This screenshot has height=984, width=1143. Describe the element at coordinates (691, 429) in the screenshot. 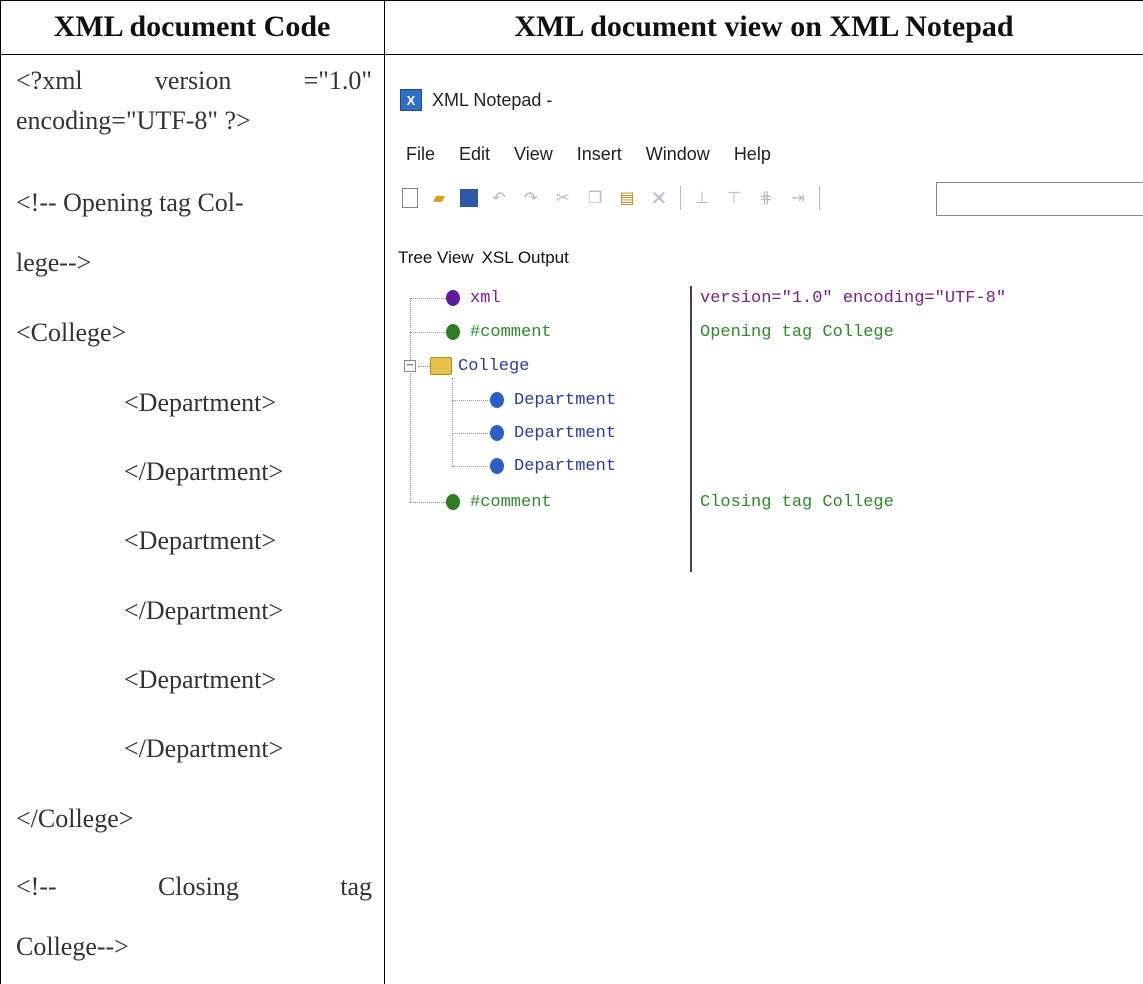

I see `pane-splitter` at that location.